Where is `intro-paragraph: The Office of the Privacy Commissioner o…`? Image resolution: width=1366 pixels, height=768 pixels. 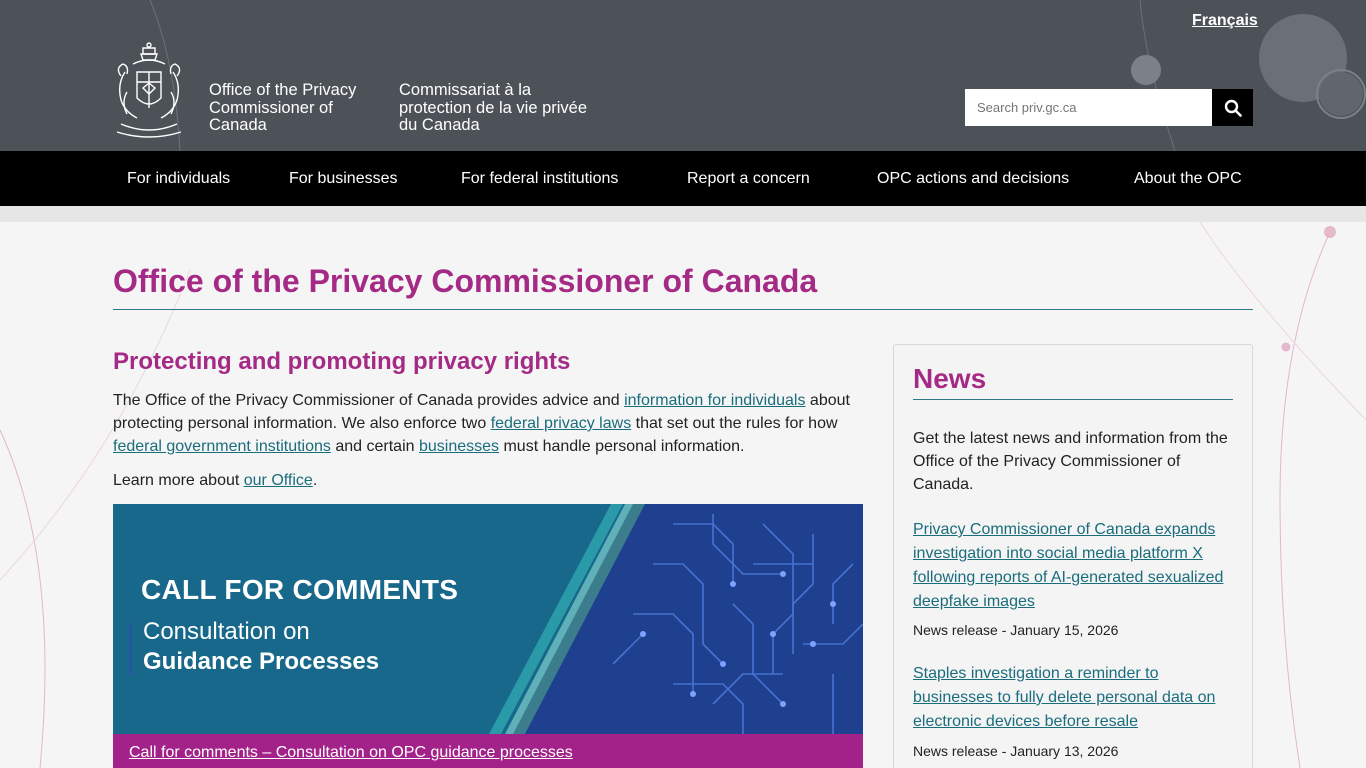 intro-paragraph: The Office of the Privacy Commissioner o… is located at coordinates (488, 423).